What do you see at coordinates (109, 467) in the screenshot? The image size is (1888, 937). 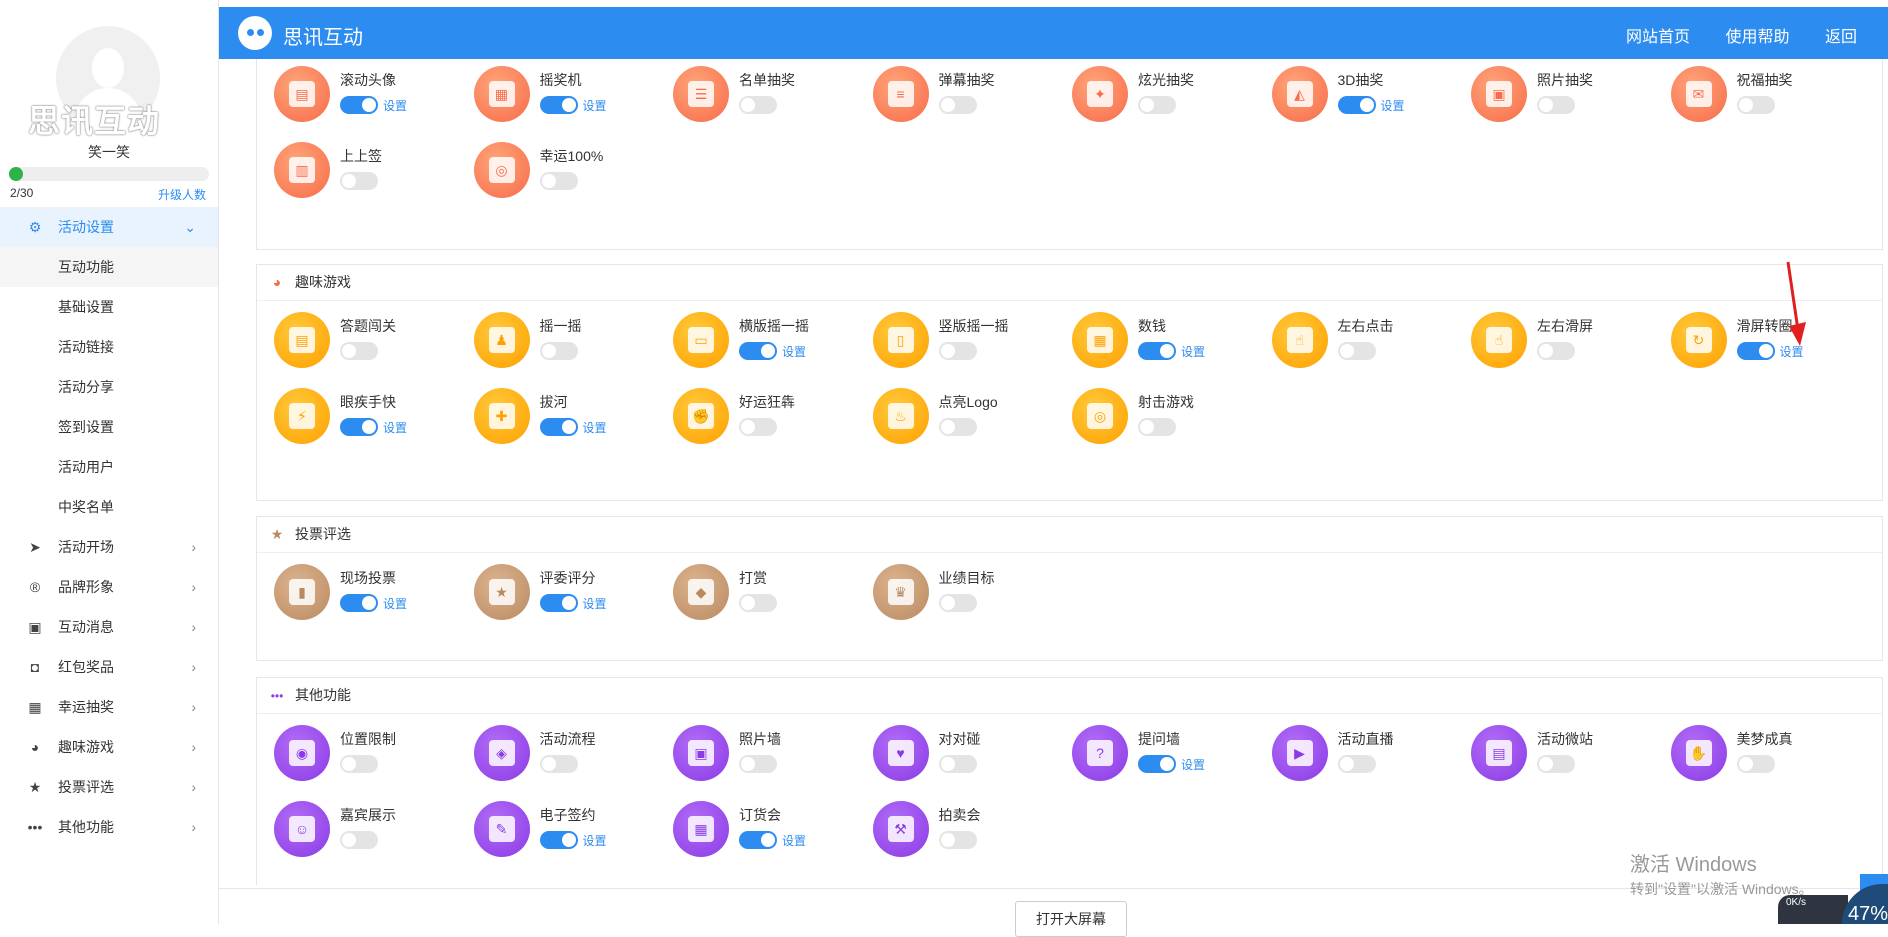 I see `sidebar-item-activity-users: 活动用户` at bounding box center [109, 467].